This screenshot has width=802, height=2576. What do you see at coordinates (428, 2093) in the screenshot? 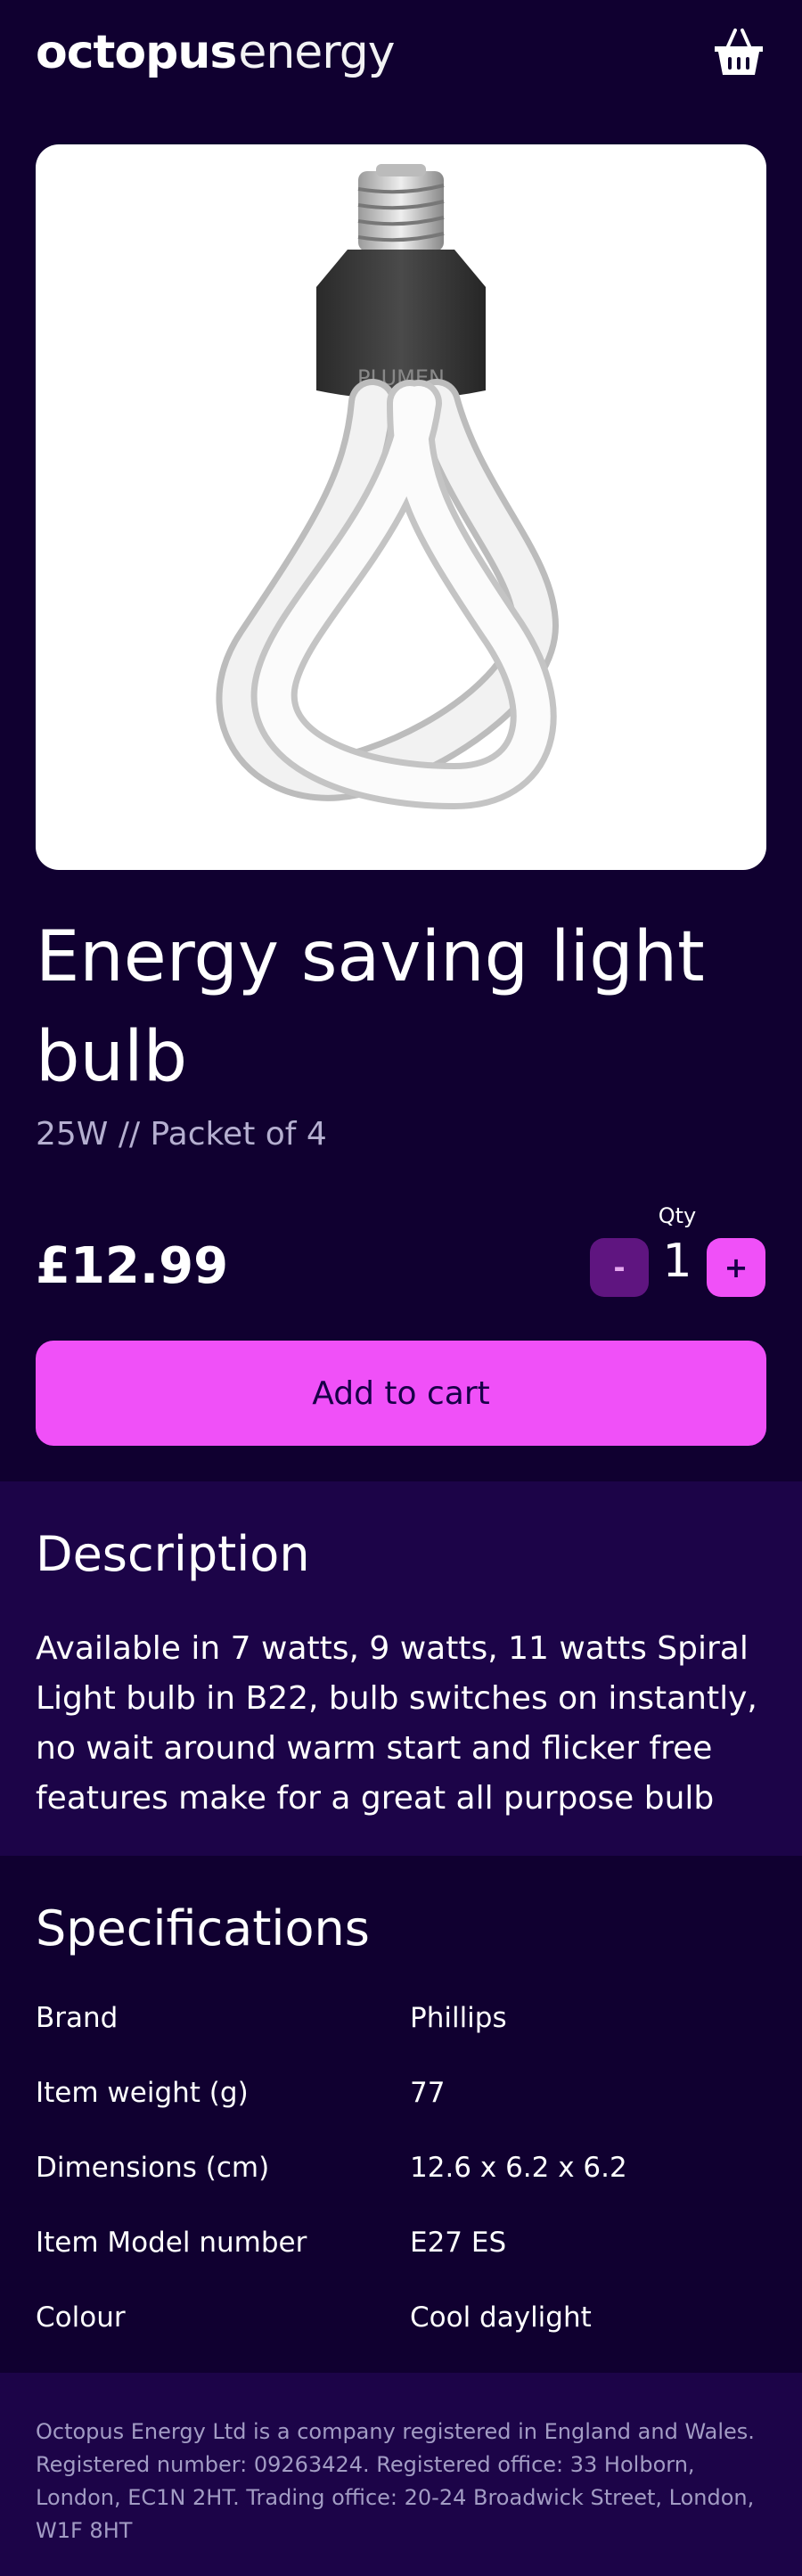
I see `spec-value: 77` at bounding box center [428, 2093].